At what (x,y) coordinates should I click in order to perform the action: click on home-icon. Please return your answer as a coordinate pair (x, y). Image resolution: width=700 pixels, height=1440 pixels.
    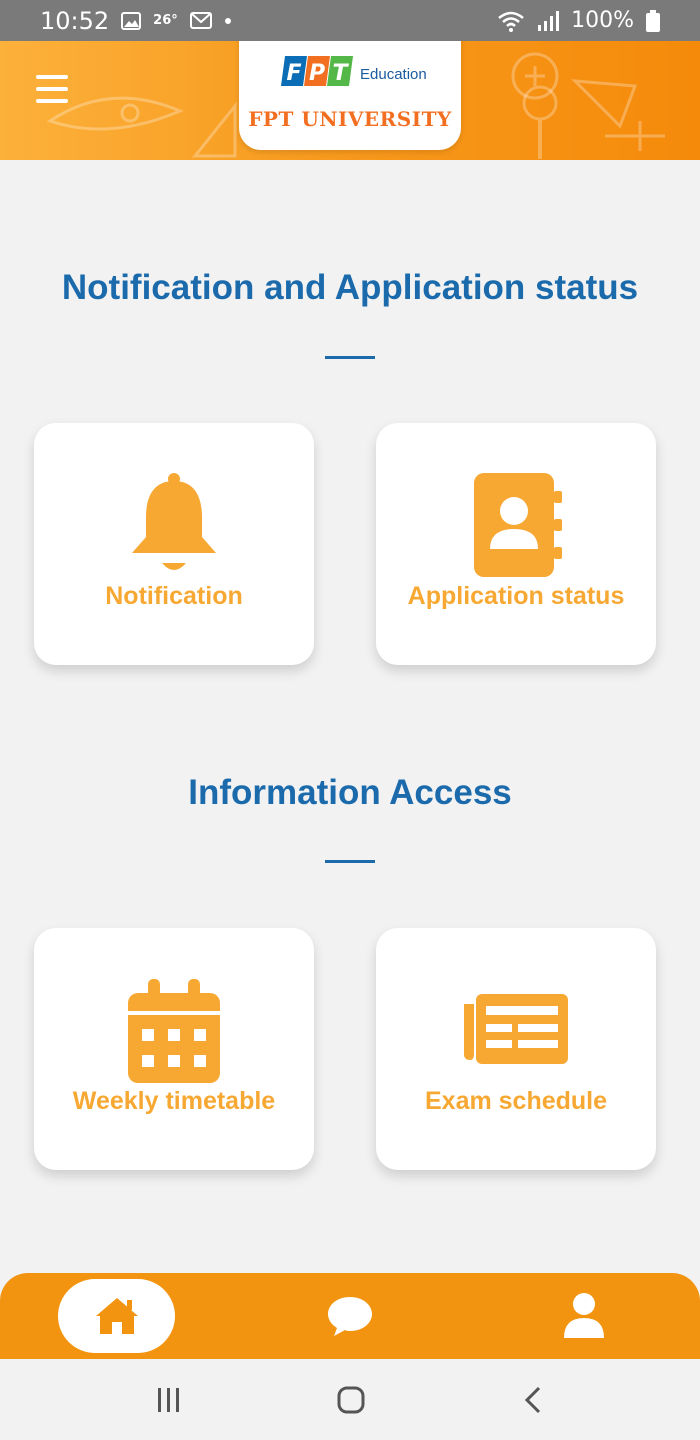
    Looking at the image, I should click on (116, 1316).